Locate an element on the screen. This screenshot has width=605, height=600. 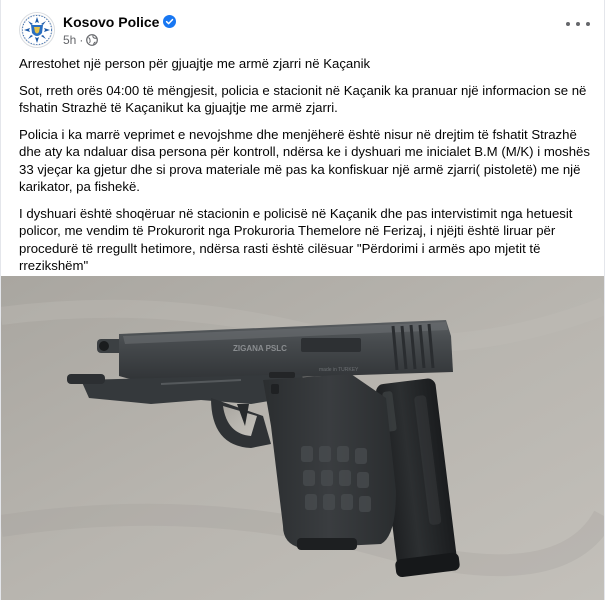
post-meta: Kosovo Police 5h · is located at coordinates (120, 30).